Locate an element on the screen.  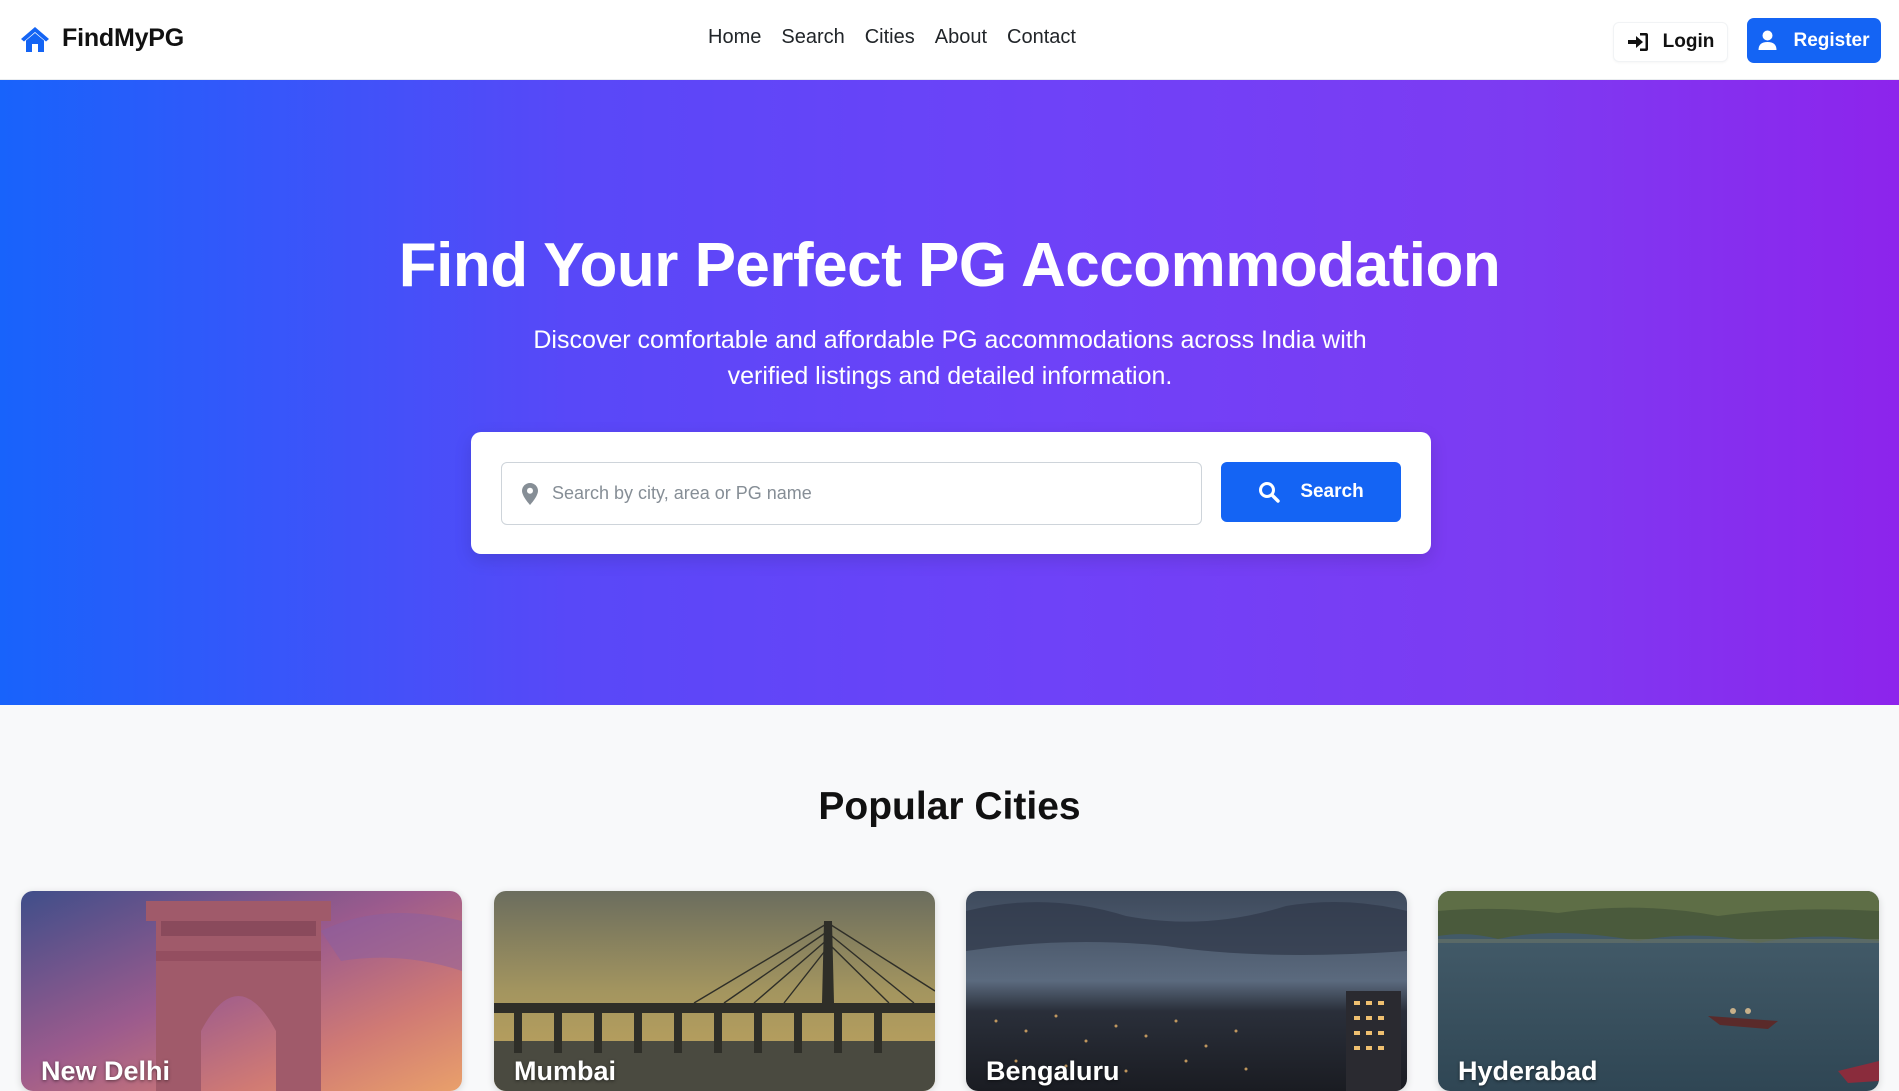
main-nav: Home Search Cities About Contact is located at coordinates (892, 37).